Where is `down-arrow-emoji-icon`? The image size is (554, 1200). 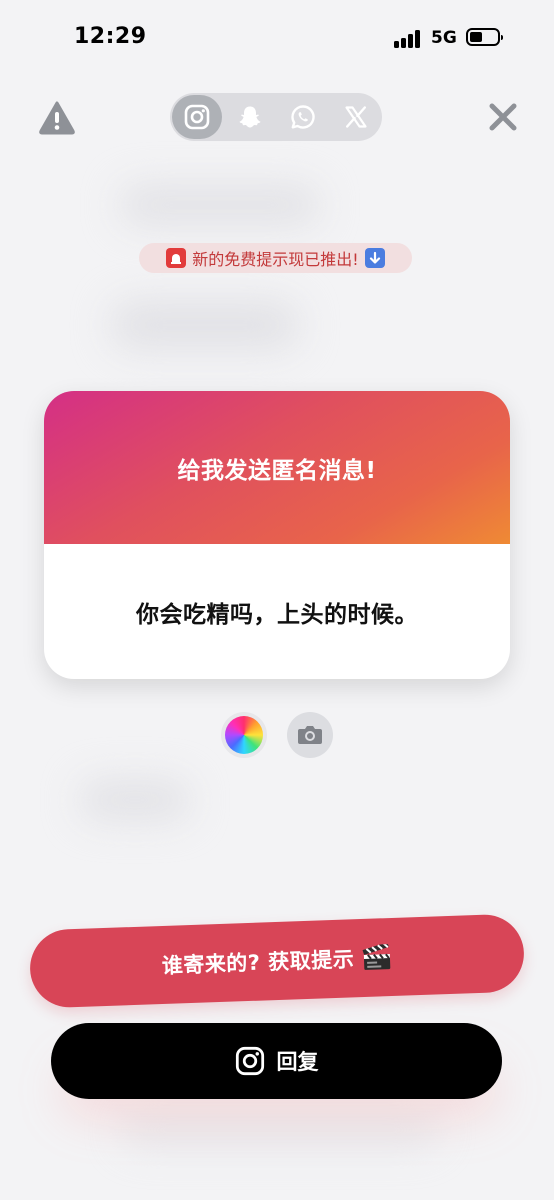 down-arrow-emoji-icon is located at coordinates (374, 258).